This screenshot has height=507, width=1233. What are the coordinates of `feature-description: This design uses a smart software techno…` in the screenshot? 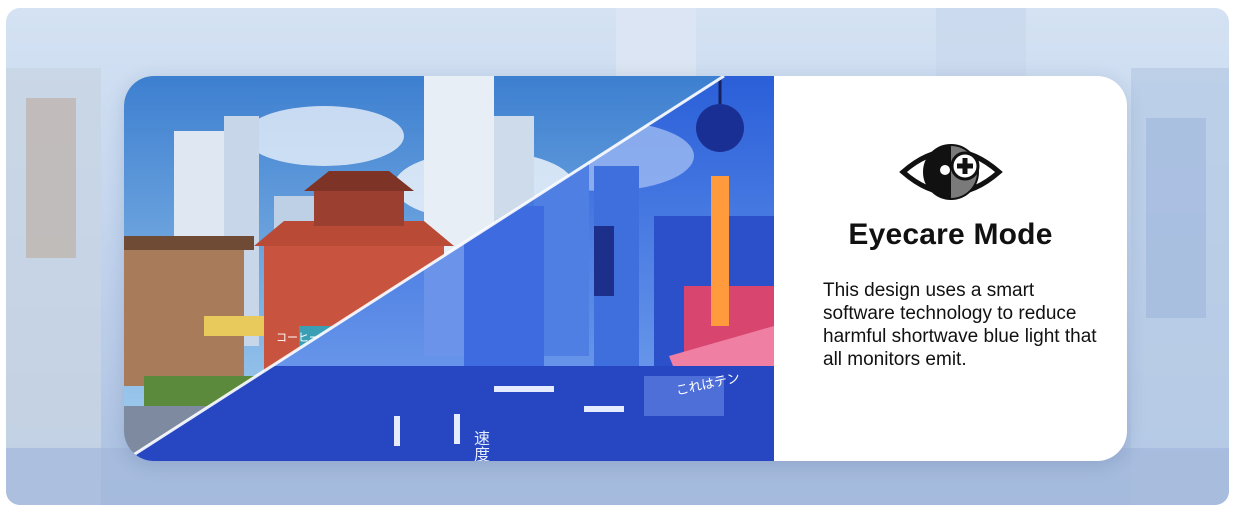 It's located at (960, 325).